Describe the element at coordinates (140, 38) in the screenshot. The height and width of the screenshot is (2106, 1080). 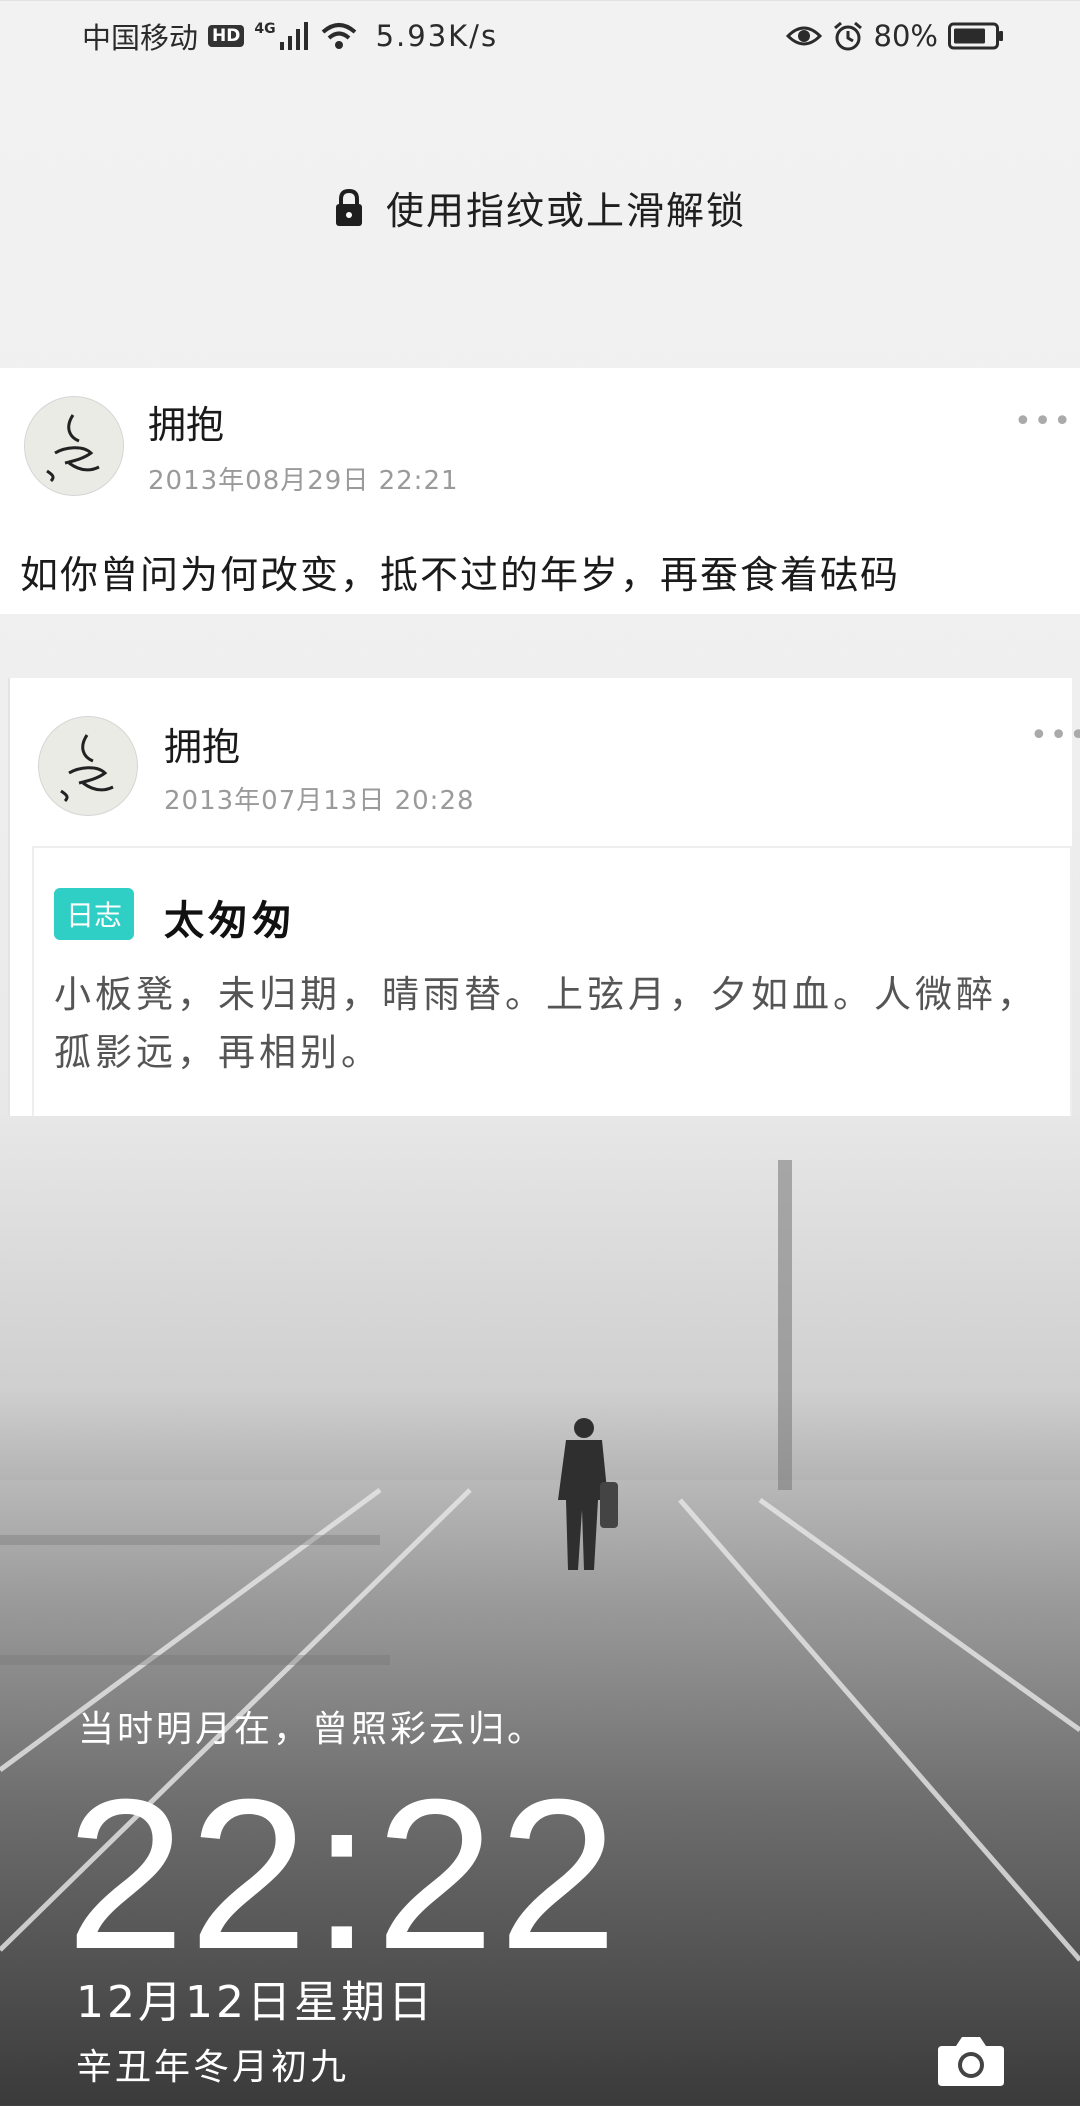
I see `carrier-label: 中国移动` at that location.